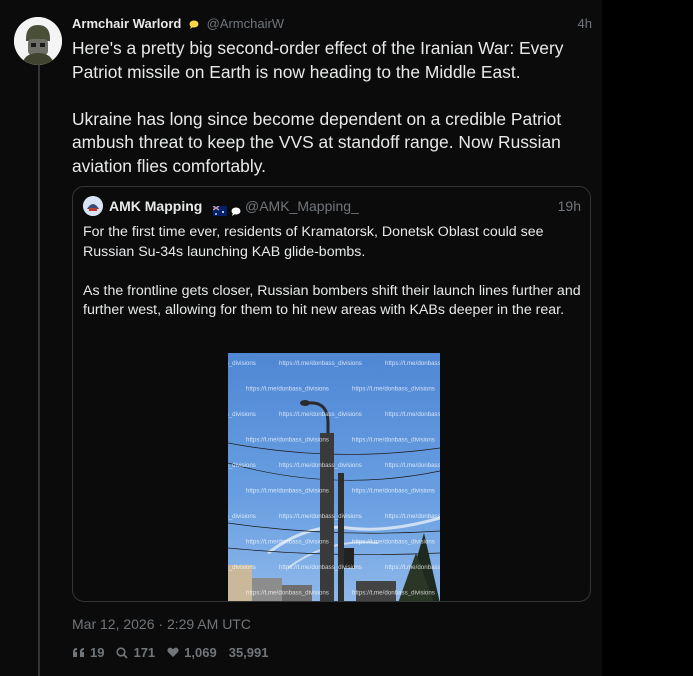 This screenshot has height=676, width=693. I want to click on quoted-author-name: AMK Mapping, so click(155, 206).